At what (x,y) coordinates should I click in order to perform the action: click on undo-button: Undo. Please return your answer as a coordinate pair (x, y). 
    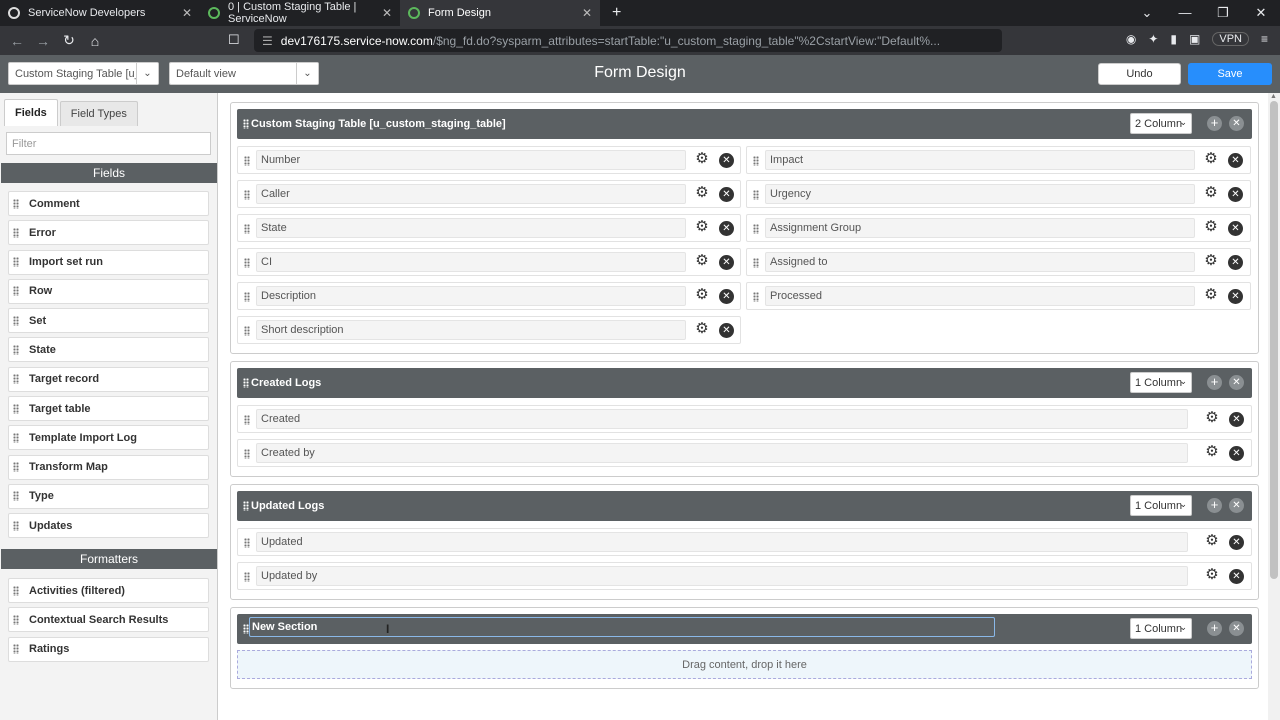
    Looking at the image, I should click on (1139, 74).